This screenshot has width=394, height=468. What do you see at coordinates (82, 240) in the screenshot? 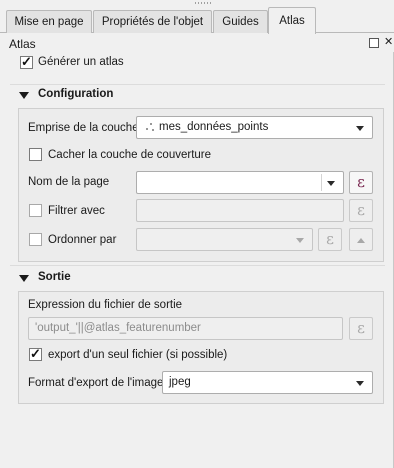
I see `sort-label: Ordonner par` at bounding box center [82, 240].